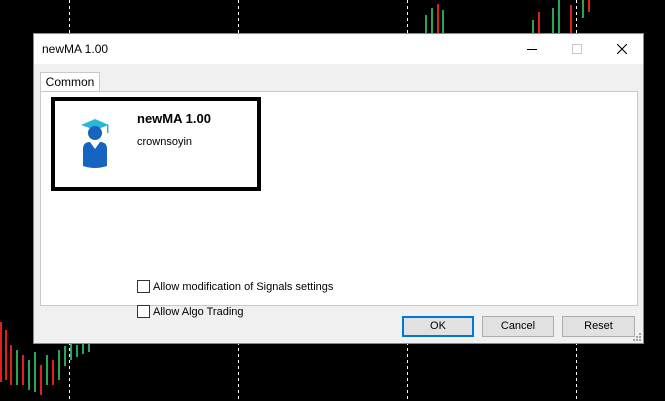 The width and height of the screenshot is (665, 401). I want to click on maximize-icon, so click(577, 49).